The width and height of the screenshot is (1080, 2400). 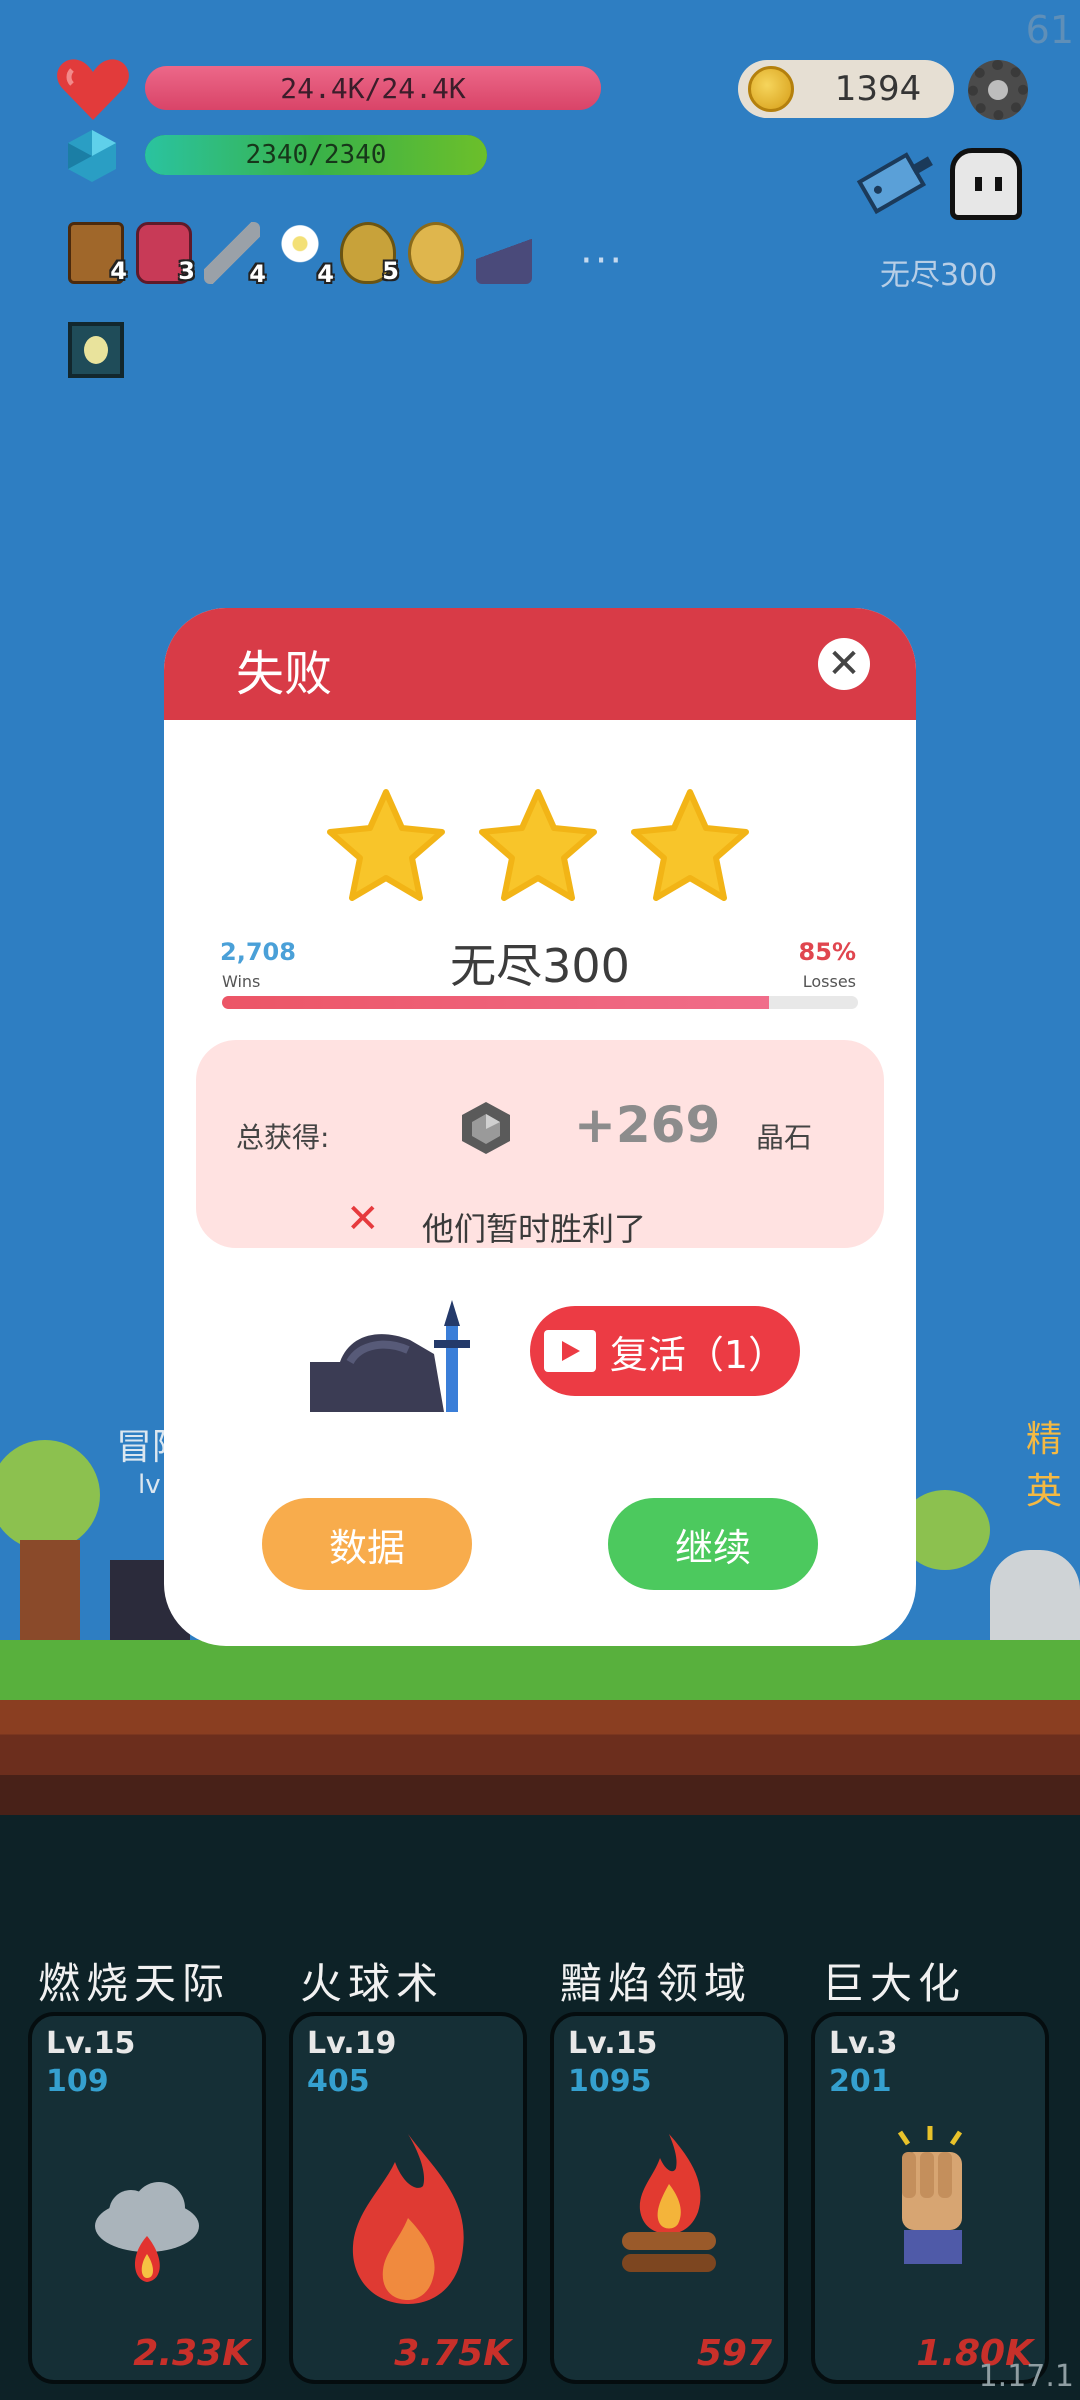 What do you see at coordinates (96, 350) in the screenshot?
I see `lightbulb-icon` at bounding box center [96, 350].